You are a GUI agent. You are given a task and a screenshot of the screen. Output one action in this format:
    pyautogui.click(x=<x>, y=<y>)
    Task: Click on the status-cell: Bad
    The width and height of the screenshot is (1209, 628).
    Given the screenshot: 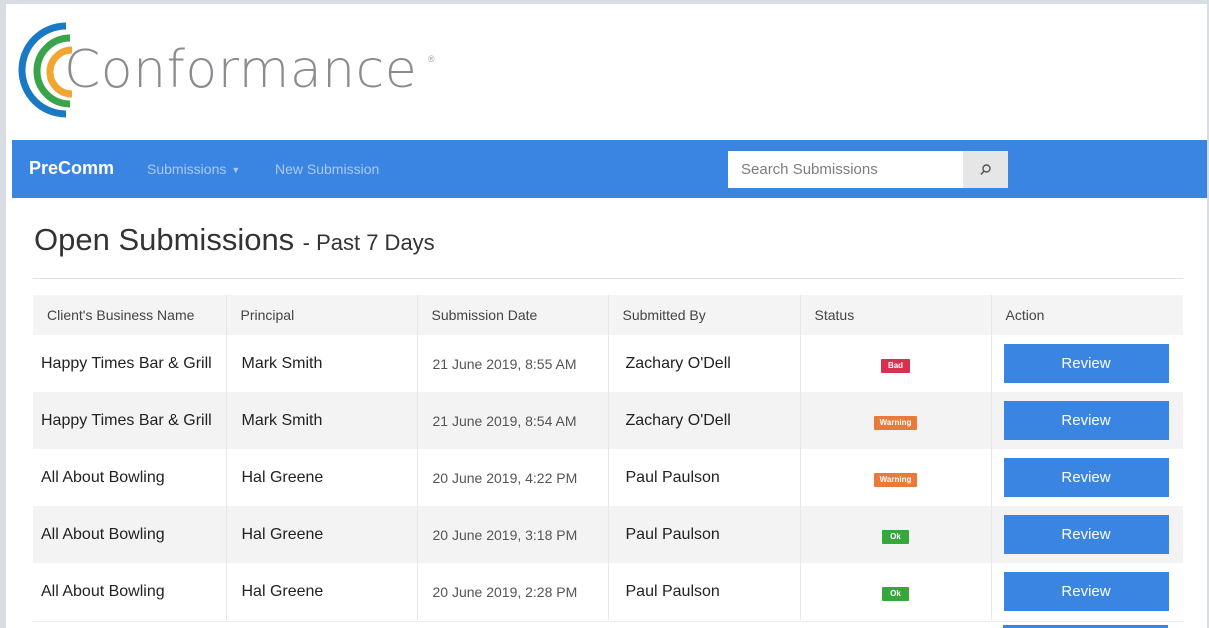 What is the action you would take?
    pyautogui.click(x=896, y=363)
    